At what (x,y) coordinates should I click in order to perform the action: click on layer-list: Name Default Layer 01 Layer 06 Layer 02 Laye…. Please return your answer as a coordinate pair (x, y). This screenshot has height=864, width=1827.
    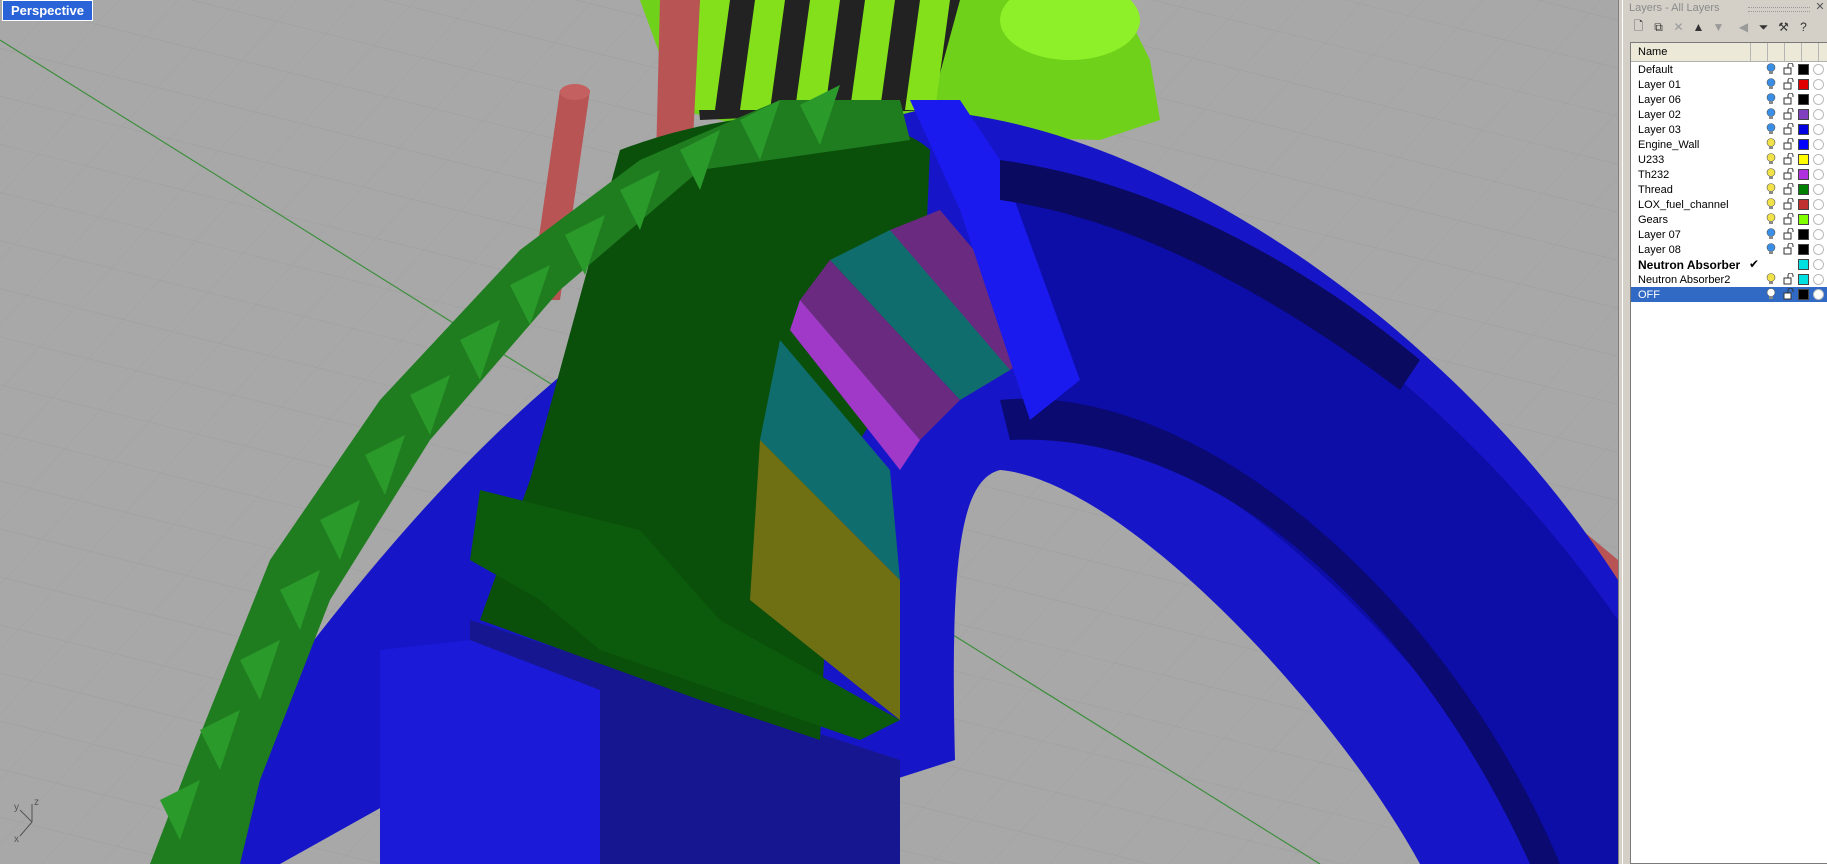
    Looking at the image, I should click on (1728, 453).